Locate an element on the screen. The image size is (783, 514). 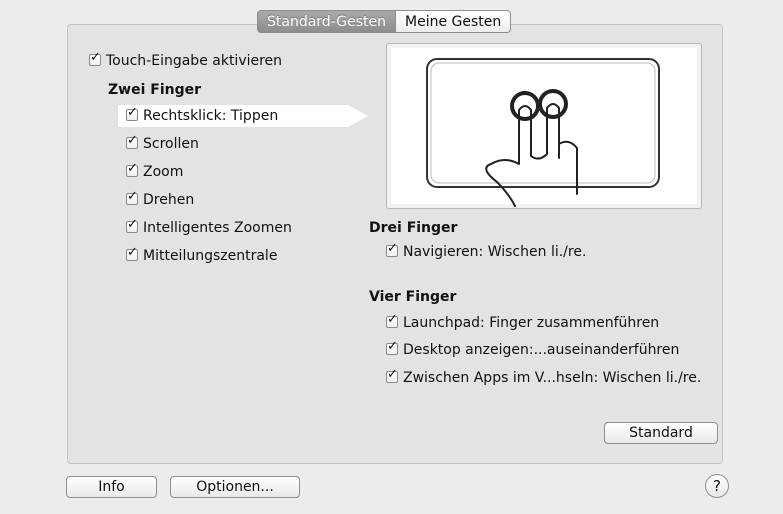
four-fingers-heading: Vier Finger is located at coordinates (413, 297).